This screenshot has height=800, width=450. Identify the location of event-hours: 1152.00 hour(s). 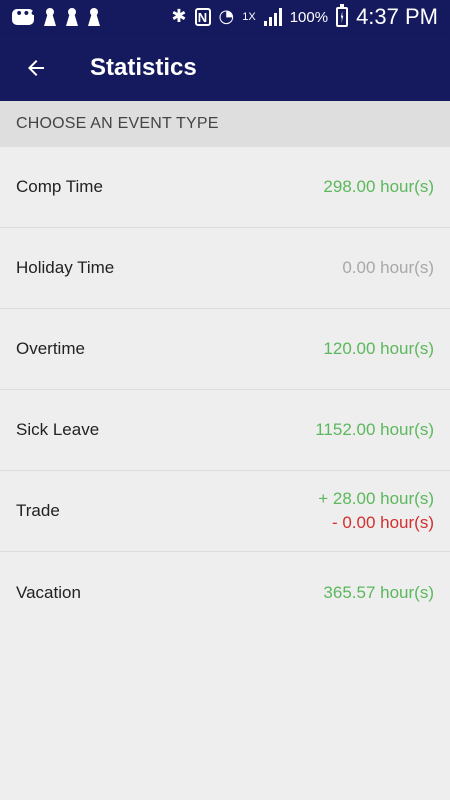
(374, 429).